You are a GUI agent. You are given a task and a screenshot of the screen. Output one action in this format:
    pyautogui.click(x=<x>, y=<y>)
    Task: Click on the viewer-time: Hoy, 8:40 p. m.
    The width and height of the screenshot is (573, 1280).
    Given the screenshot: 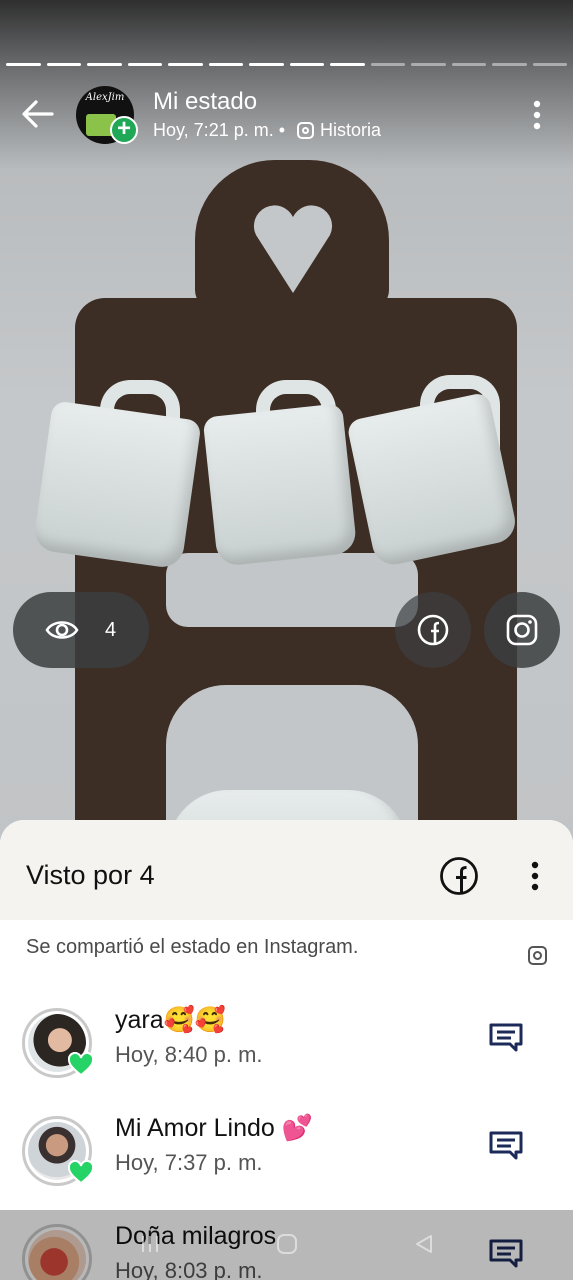 What is the action you would take?
    pyautogui.click(x=189, y=1054)
    